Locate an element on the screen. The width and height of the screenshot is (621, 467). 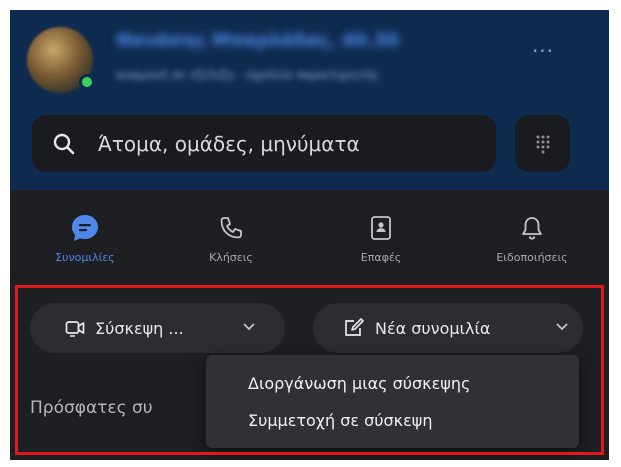
tab-calls: Κλήσεις is located at coordinates (231, 245).